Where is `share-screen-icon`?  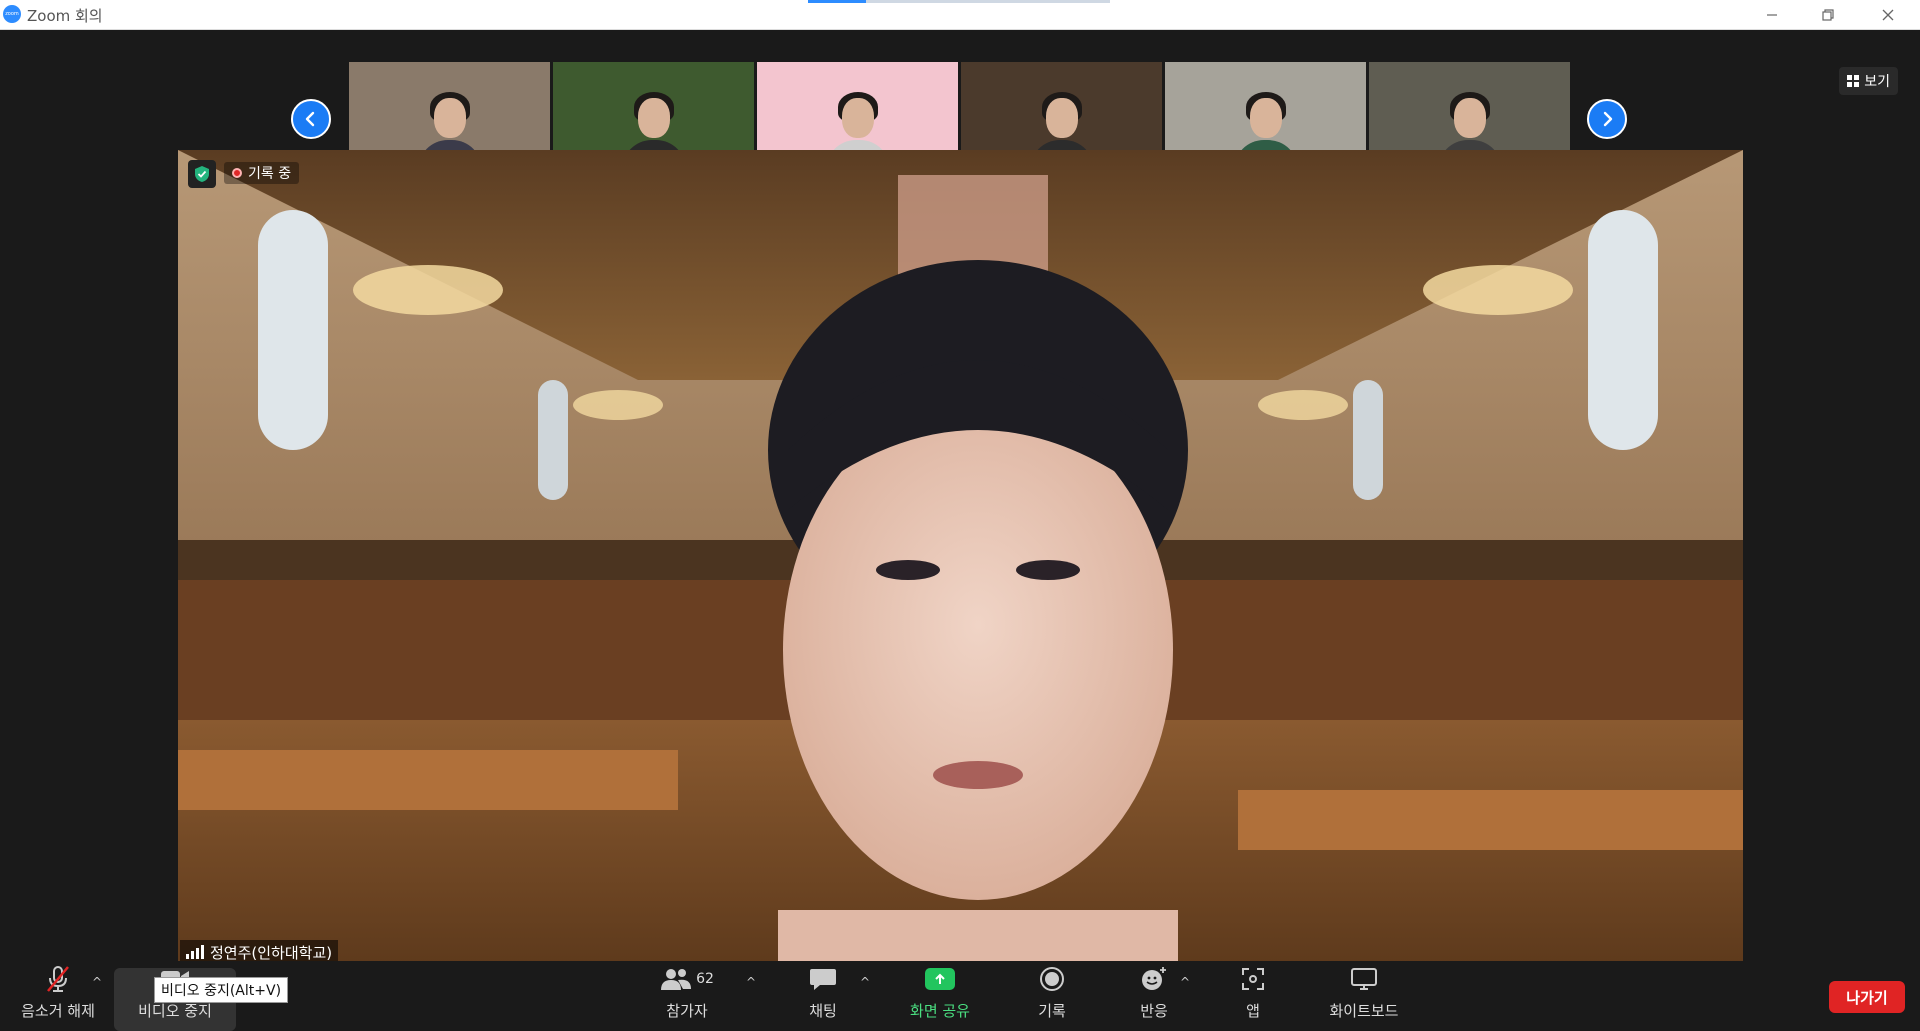 share-screen-icon is located at coordinates (940, 979).